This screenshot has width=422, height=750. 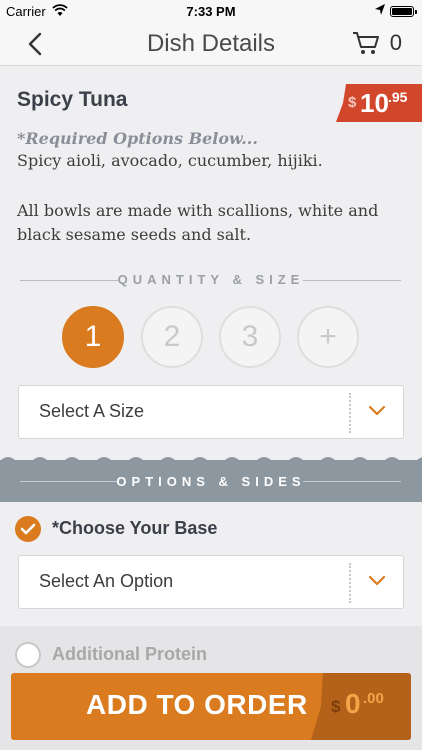 What do you see at coordinates (353, 703) in the screenshot?
I see `total-whole: 0` at bounding box center [353, 703].